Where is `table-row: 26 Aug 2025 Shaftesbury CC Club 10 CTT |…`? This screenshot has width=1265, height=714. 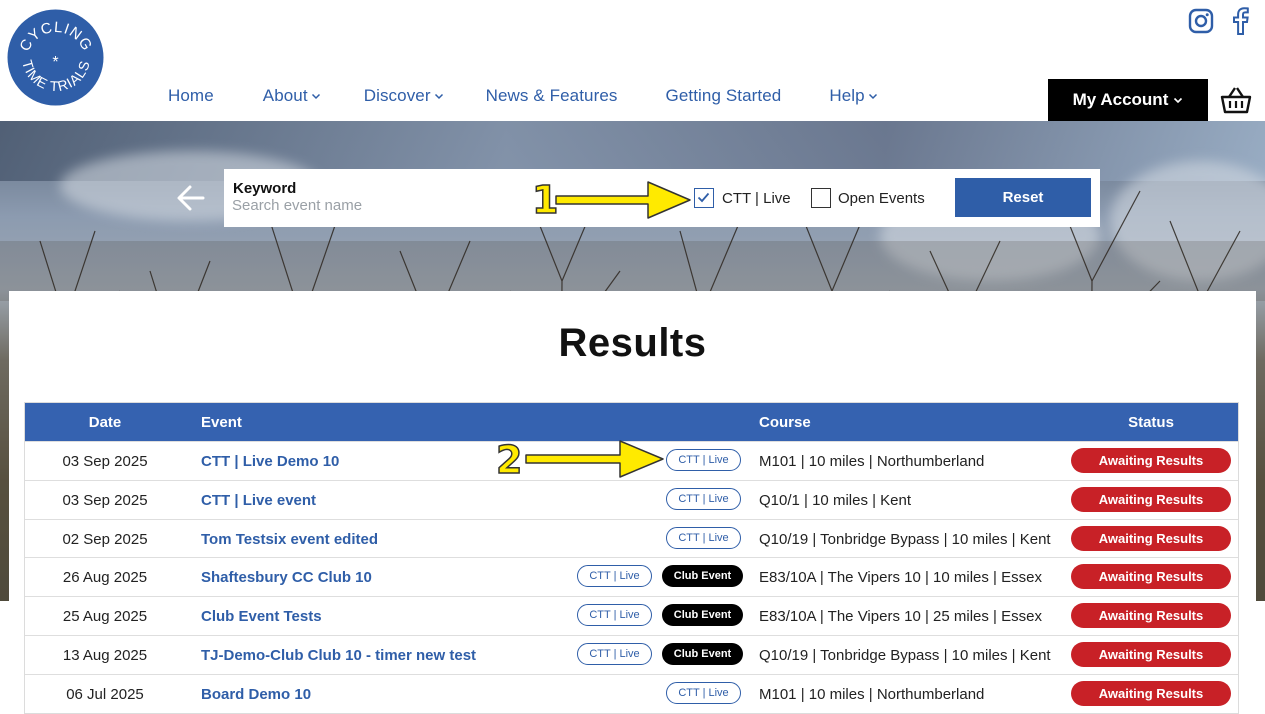
table-row: 26 Aug 2025 Shaftesbury CC Club 10 CTT |… is located at coordinates (631, 576).